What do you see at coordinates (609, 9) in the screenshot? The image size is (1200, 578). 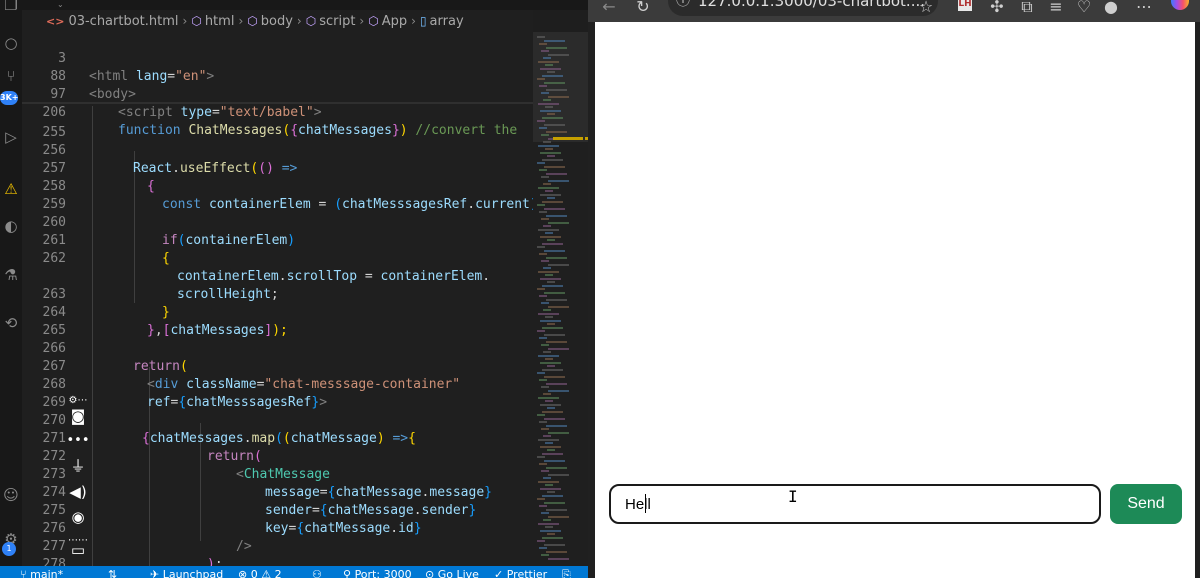 I see `back-icon: ←` at bounding box center [609, 9].